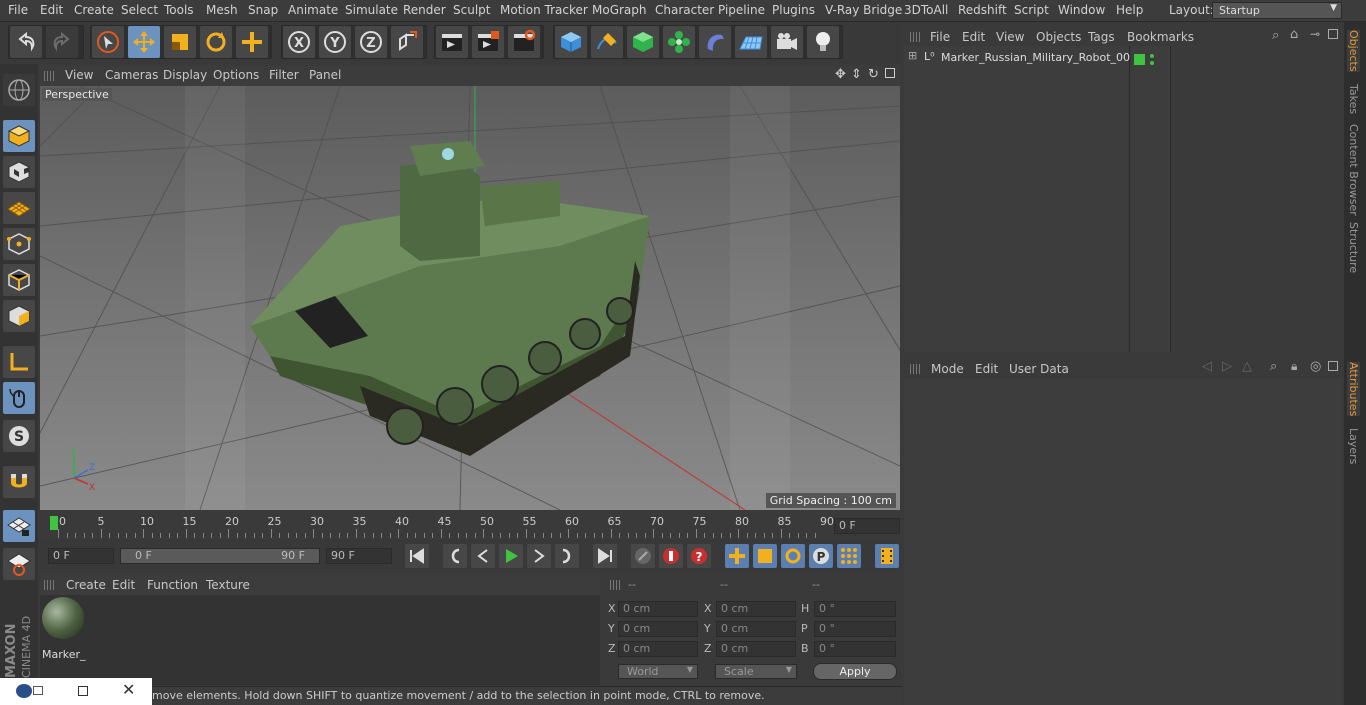 The image size is (1366, 705). What do you see at coordinates (359, 556) in the screenshot?
I see `end-frame-field: 90 F` at bounding box center [359, 556].